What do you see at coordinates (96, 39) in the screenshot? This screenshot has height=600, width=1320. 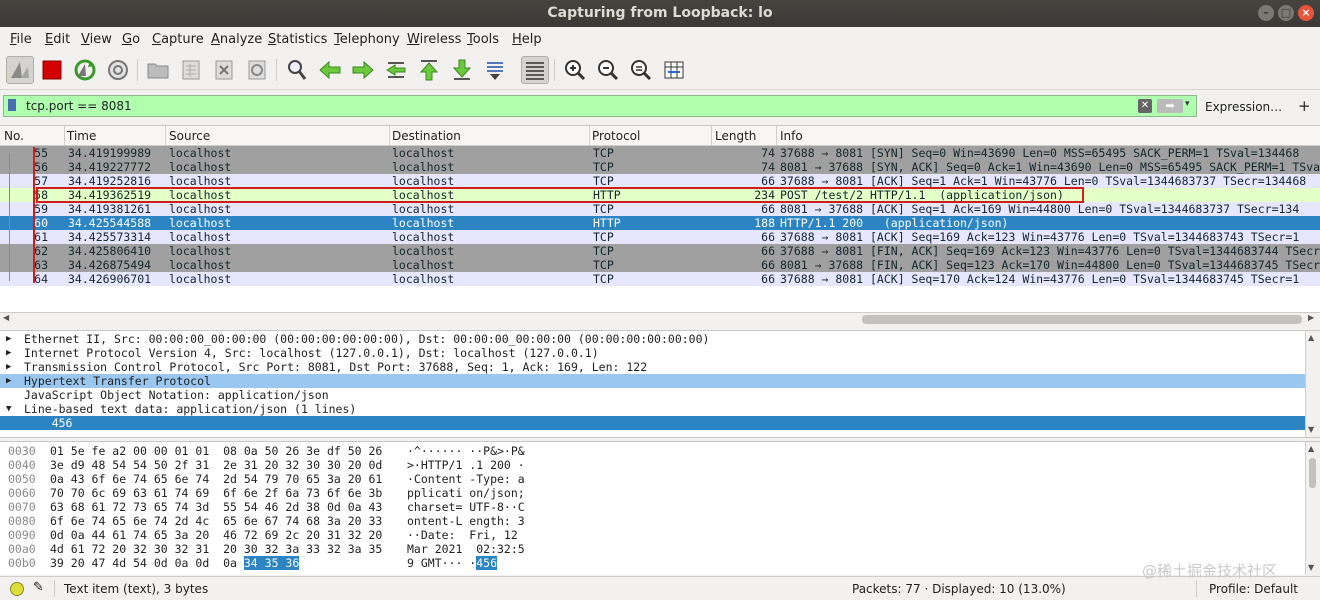 I see `menu-view: View` at bounding box center [96, 39].